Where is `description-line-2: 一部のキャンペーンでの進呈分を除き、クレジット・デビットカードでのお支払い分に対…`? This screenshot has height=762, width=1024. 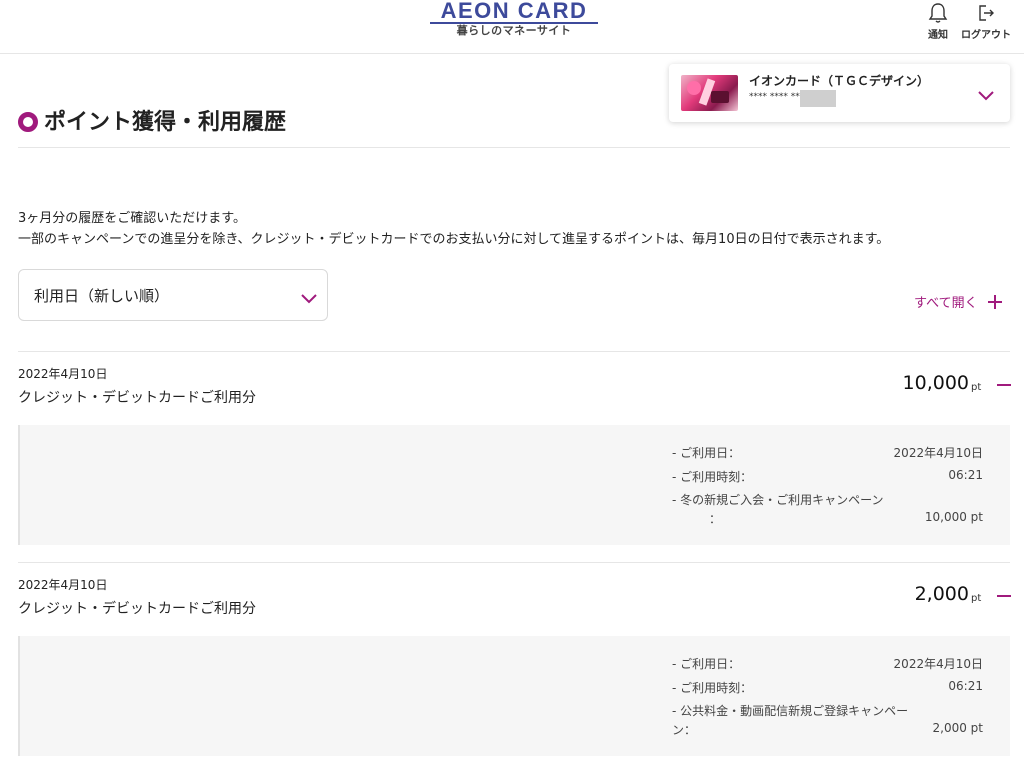
description-line-2: 一部のキャンペーンでの進呈分を除き、クレジット・デビットカードでのお支払い分に対… is located at coordinates (454, 239).